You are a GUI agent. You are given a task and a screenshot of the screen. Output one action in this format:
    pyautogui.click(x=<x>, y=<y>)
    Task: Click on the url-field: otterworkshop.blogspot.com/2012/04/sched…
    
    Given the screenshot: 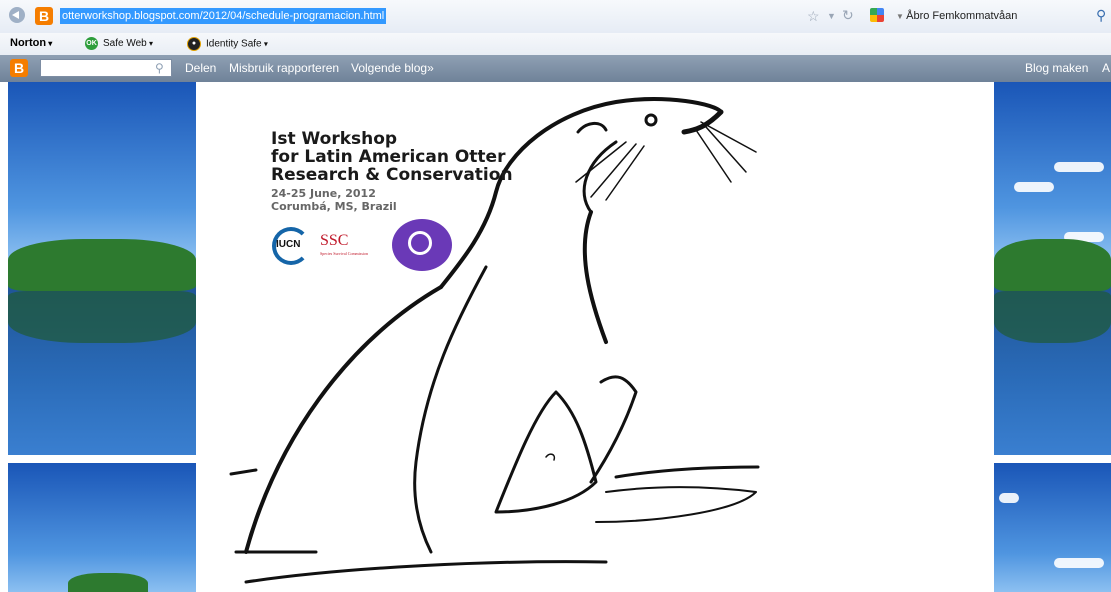 What is the action you would take?
    pyautogui.click(x=223, y=16)
    